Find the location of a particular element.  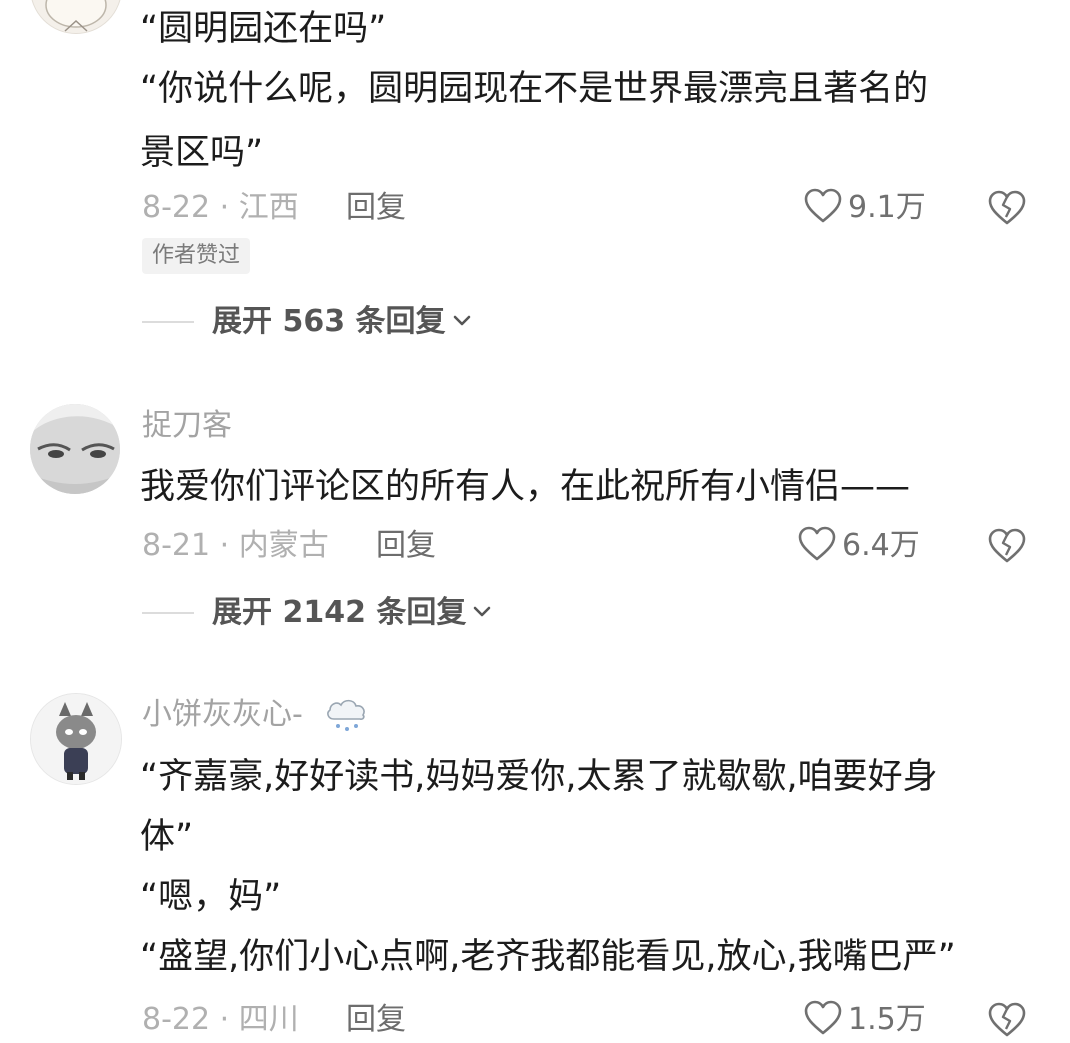

like-count: 1.5万 is located at coordinates (887, 1019).